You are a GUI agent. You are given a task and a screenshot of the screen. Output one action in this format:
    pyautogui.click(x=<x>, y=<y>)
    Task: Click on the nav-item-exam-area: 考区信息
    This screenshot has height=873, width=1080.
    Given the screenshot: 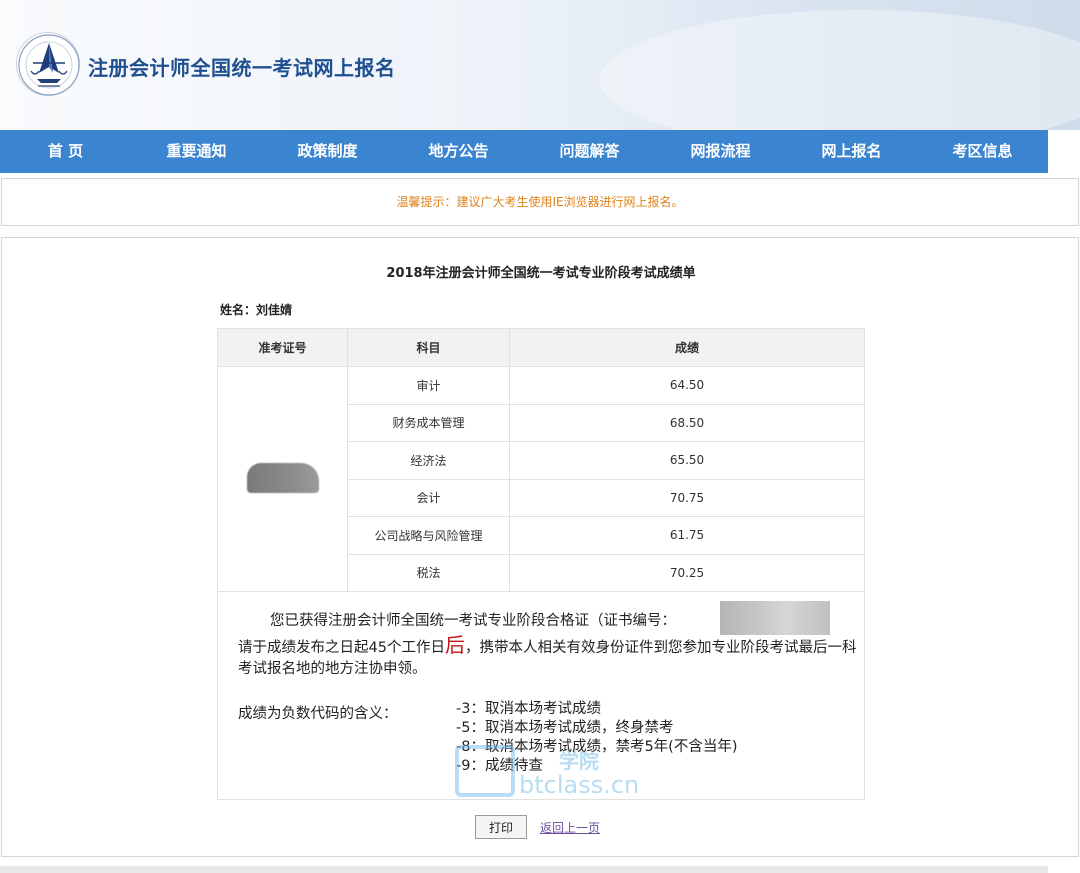 What is the action you would take?
    pyautogui.click(x=982, y=151)
    